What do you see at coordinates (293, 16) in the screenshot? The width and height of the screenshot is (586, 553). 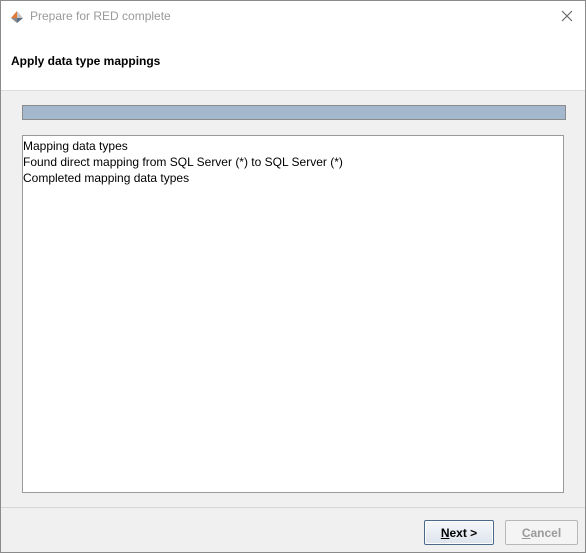 I see `title-bar: Prepare for RED complete` at bounding box center [293, 16].